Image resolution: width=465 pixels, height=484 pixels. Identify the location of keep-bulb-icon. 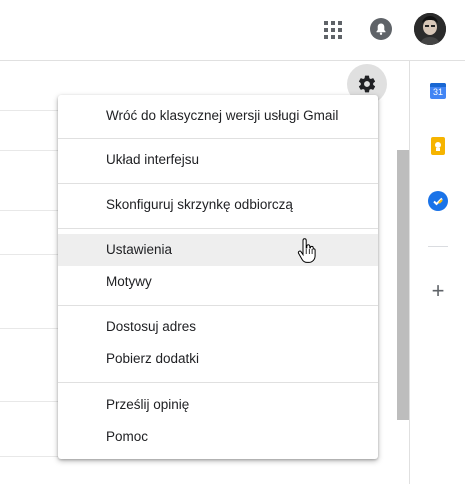
(438, 146).